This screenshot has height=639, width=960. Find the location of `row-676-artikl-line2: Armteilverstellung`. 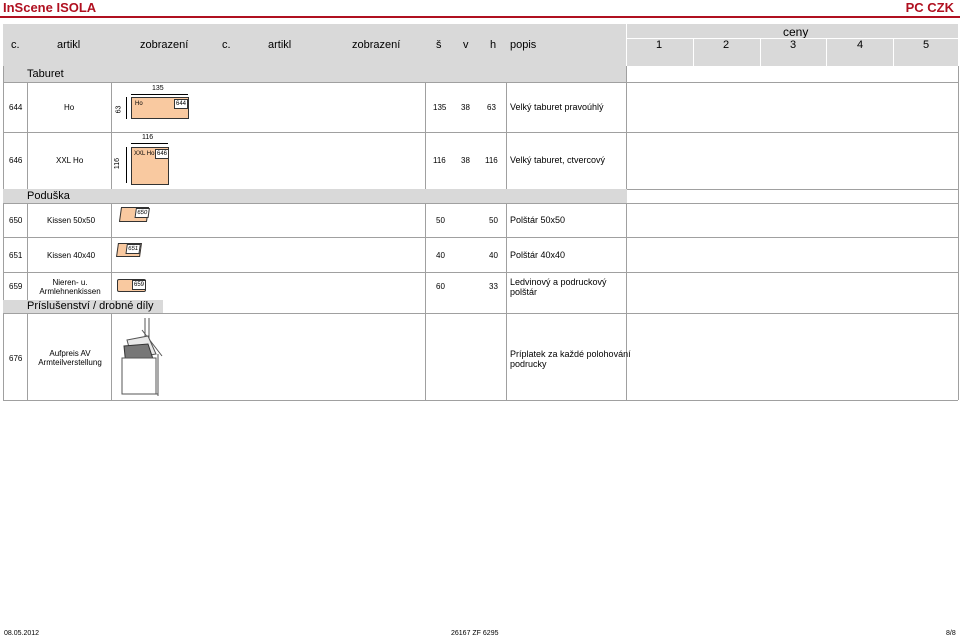

row-676-artikl-line2: Armteilverstellung is located at coordinates (70, 362).